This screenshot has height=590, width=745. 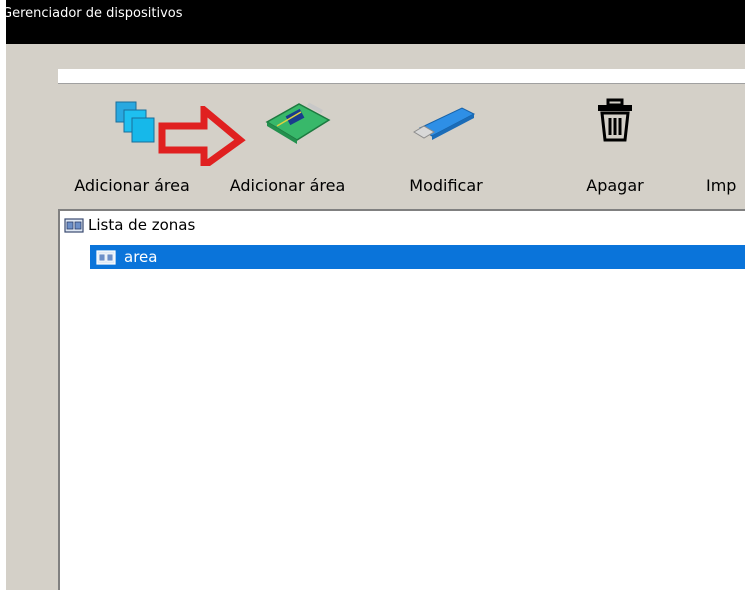 What do you see at coordinates (106, 257) in the screenshot?
I see `area-icon` at bounding box center [106, 257].